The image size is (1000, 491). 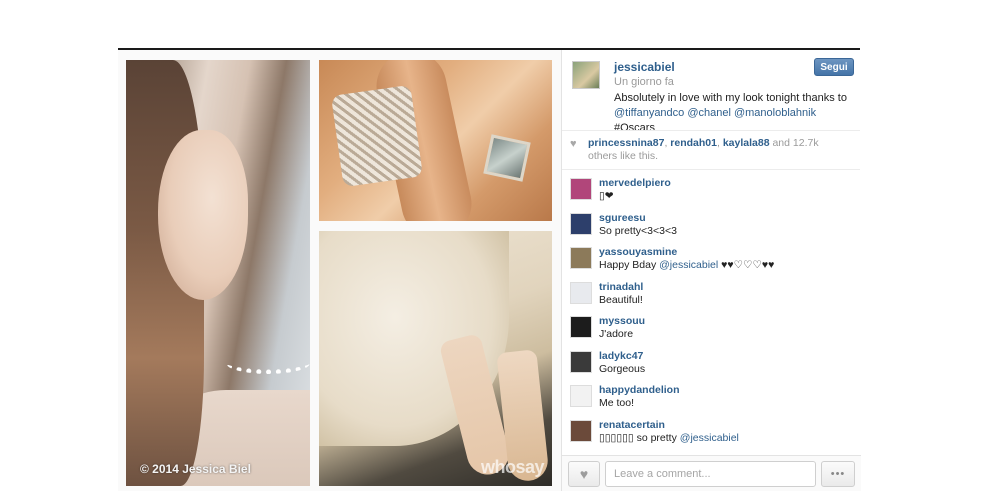 What do you see at coordinates (730, 252) in the screenshot?
I see `comment-user: yassouyasmine` at bounding box center [730, 252].